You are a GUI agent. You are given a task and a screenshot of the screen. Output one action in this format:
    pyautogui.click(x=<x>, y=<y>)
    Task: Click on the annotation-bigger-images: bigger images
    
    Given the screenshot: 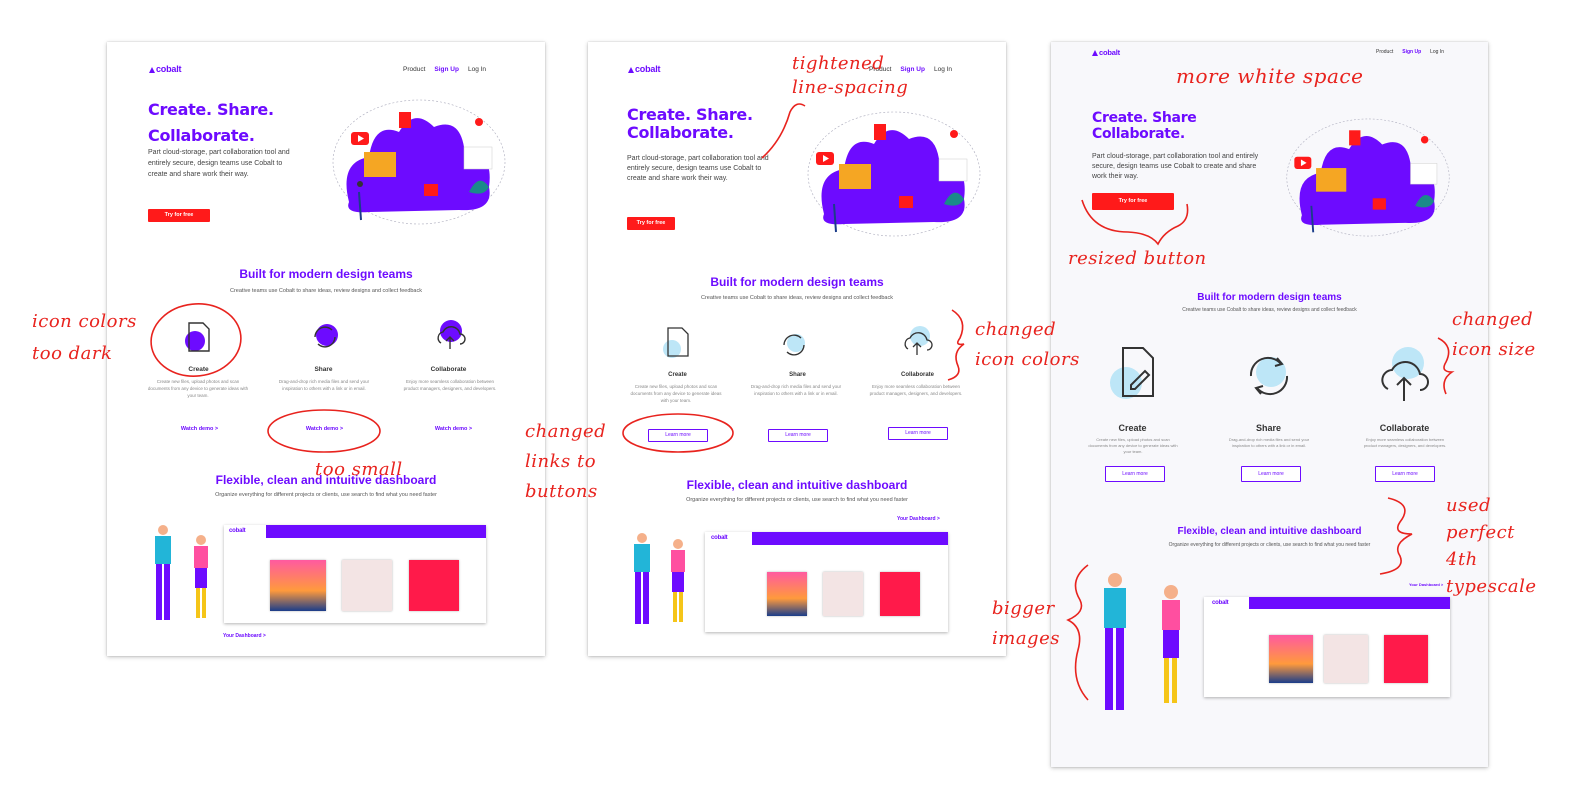 What is the action you would take?
    pyautogui.click(x=1026, y=623)
    